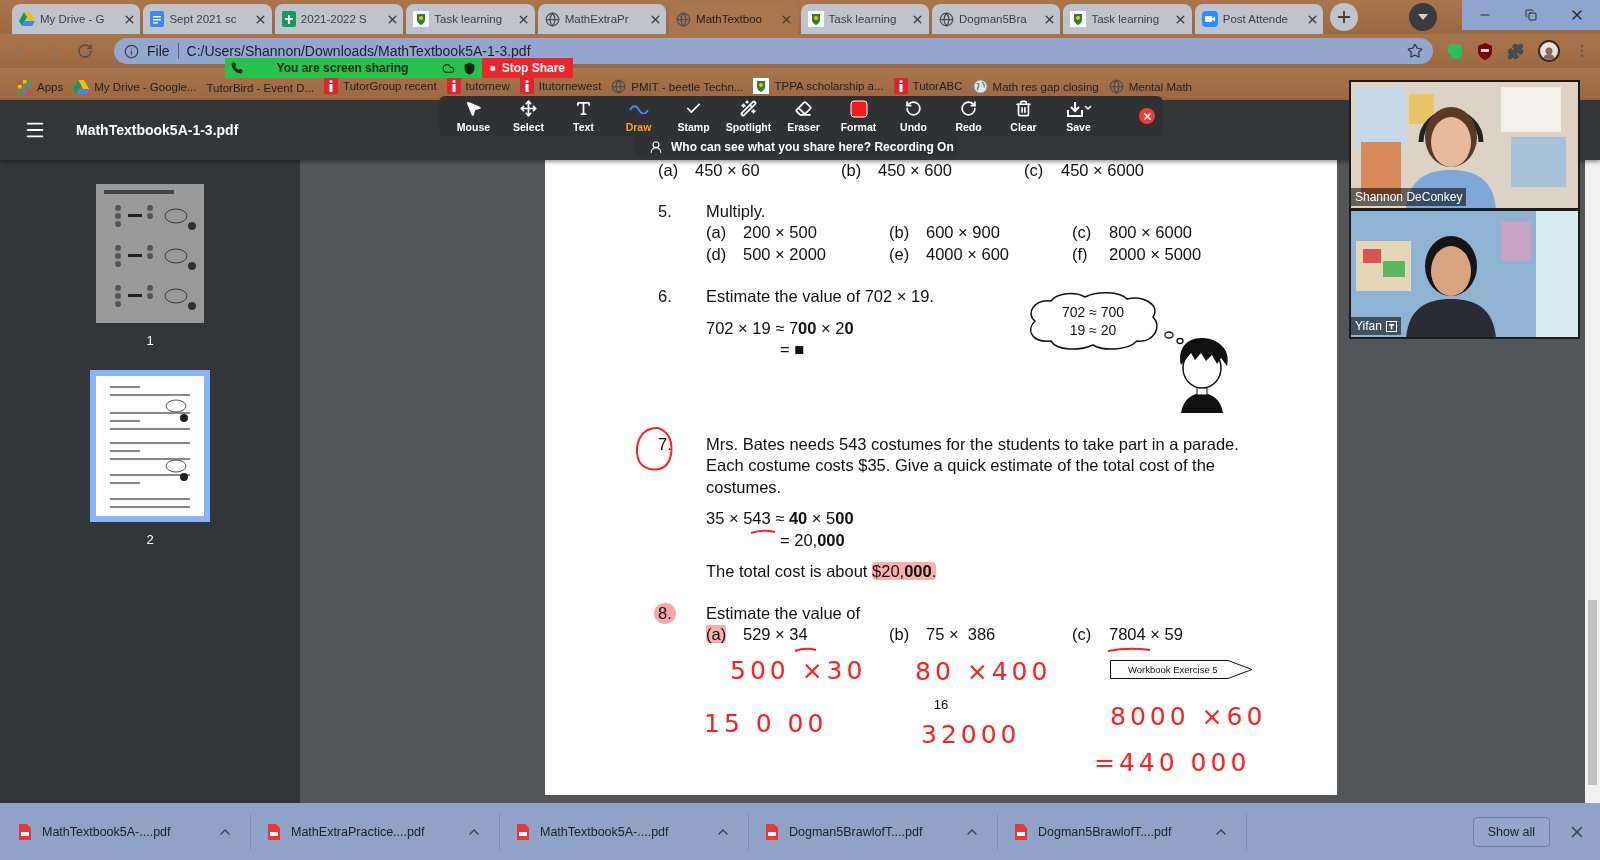 The image size is (1600, 860). I want to click on bookmark: Math res gap closing, so click(1035, 86).